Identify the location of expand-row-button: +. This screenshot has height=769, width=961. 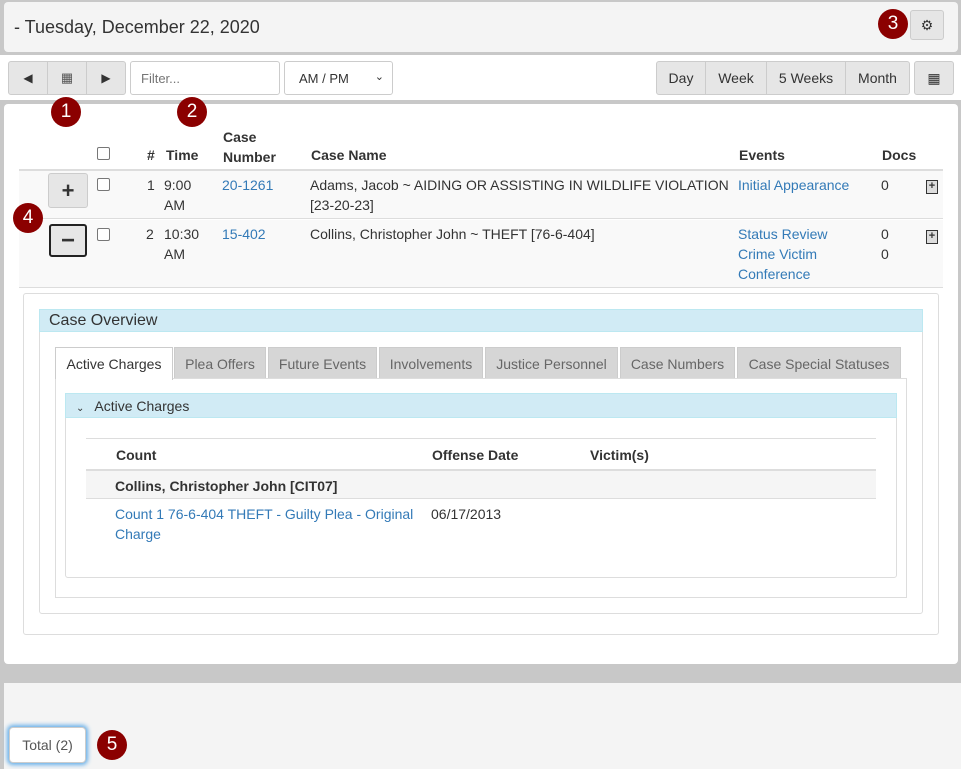
(68, 190).